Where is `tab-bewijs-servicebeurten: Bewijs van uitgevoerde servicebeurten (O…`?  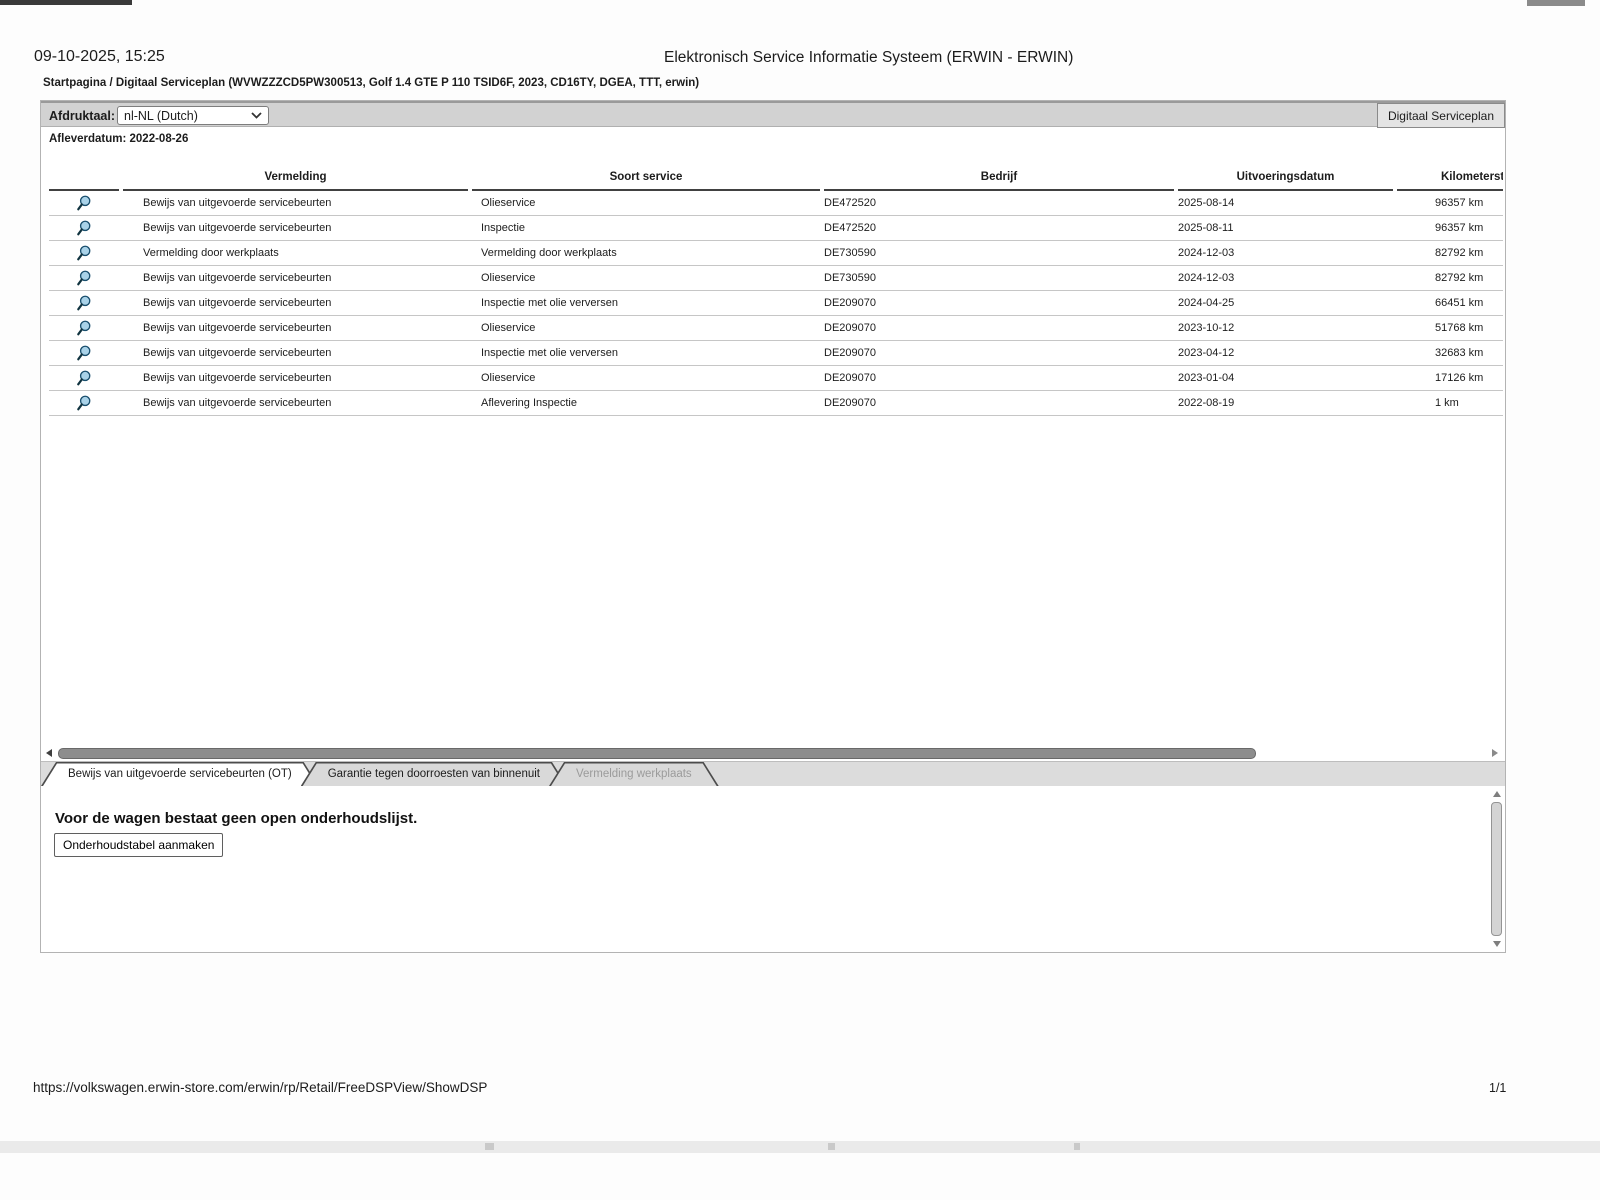 tab-bewijs-servicebeurten: Bewijs van uitgevoerde servicebeurten (O… is located at coordinates (180, 774).